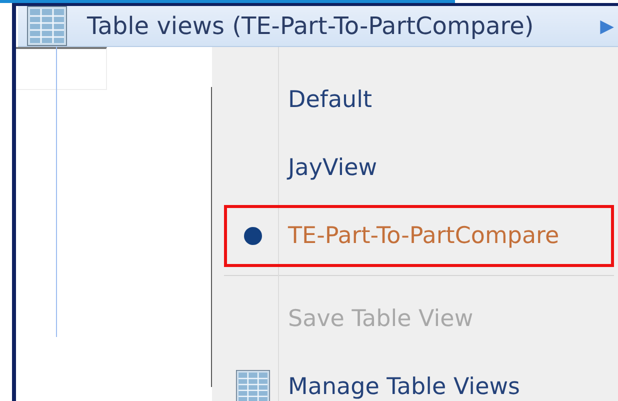  I want to click on menu-item: Manage Table Views, so click(419, 378).